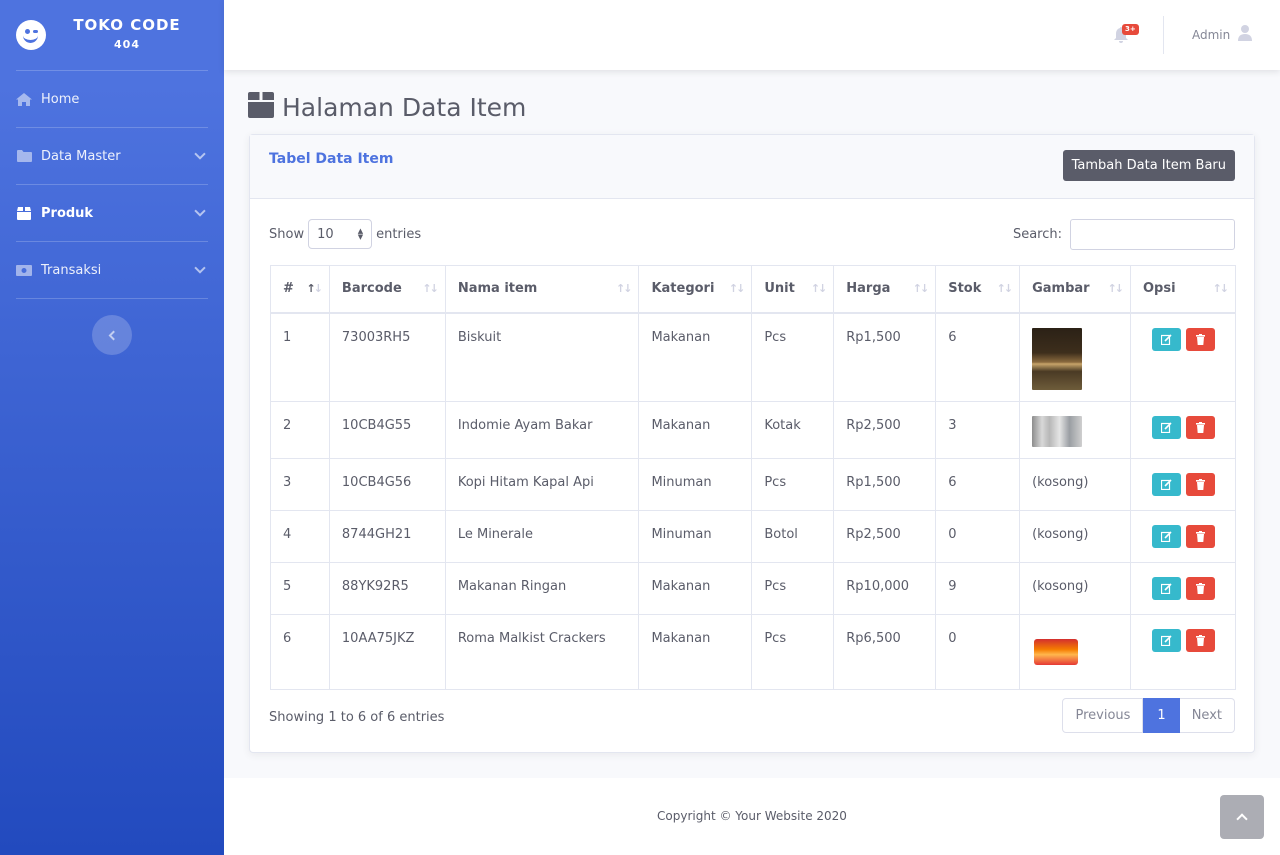 Image resolution: width=1280 pixels, height=855 pixels. Describe the element at coordinates (71, 270) in the screenshot. I see `sidebar-item-label: Transaksi` at that location.